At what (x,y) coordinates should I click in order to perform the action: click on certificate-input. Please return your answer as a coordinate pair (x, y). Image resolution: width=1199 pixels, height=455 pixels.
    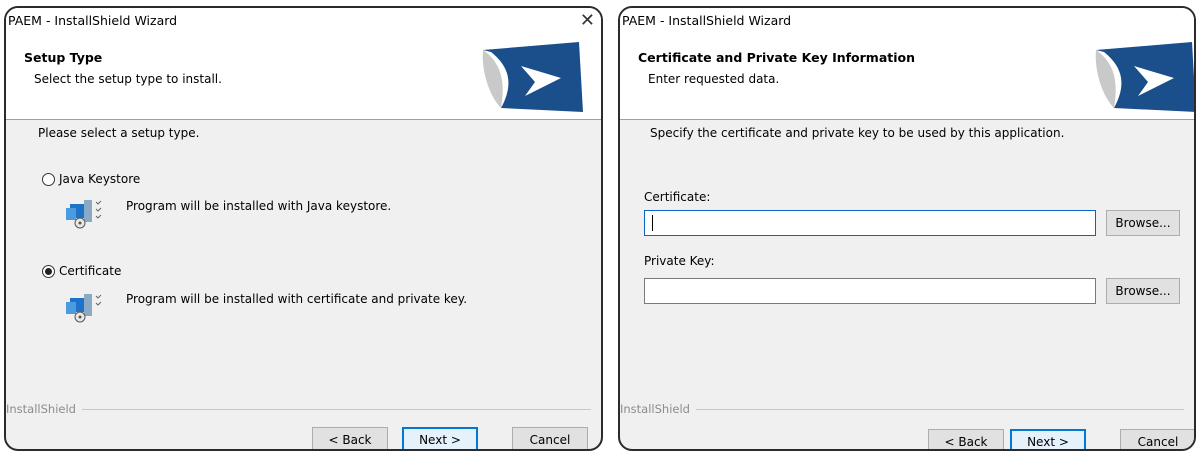
    Looking at the image, I should click on (870, 223).